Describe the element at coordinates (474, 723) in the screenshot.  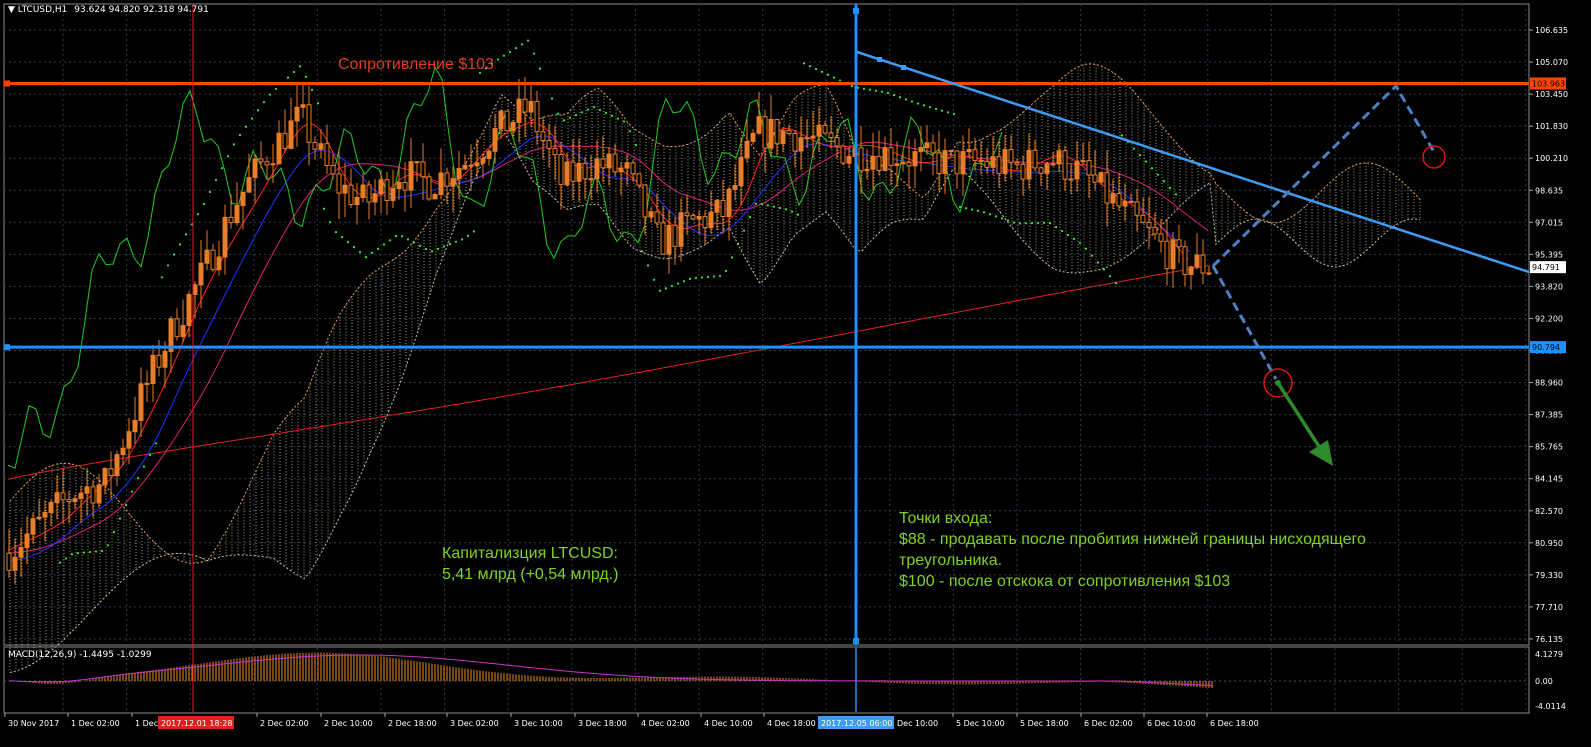
I see `time-tick-label: 3 Dec 02:00` at that location.